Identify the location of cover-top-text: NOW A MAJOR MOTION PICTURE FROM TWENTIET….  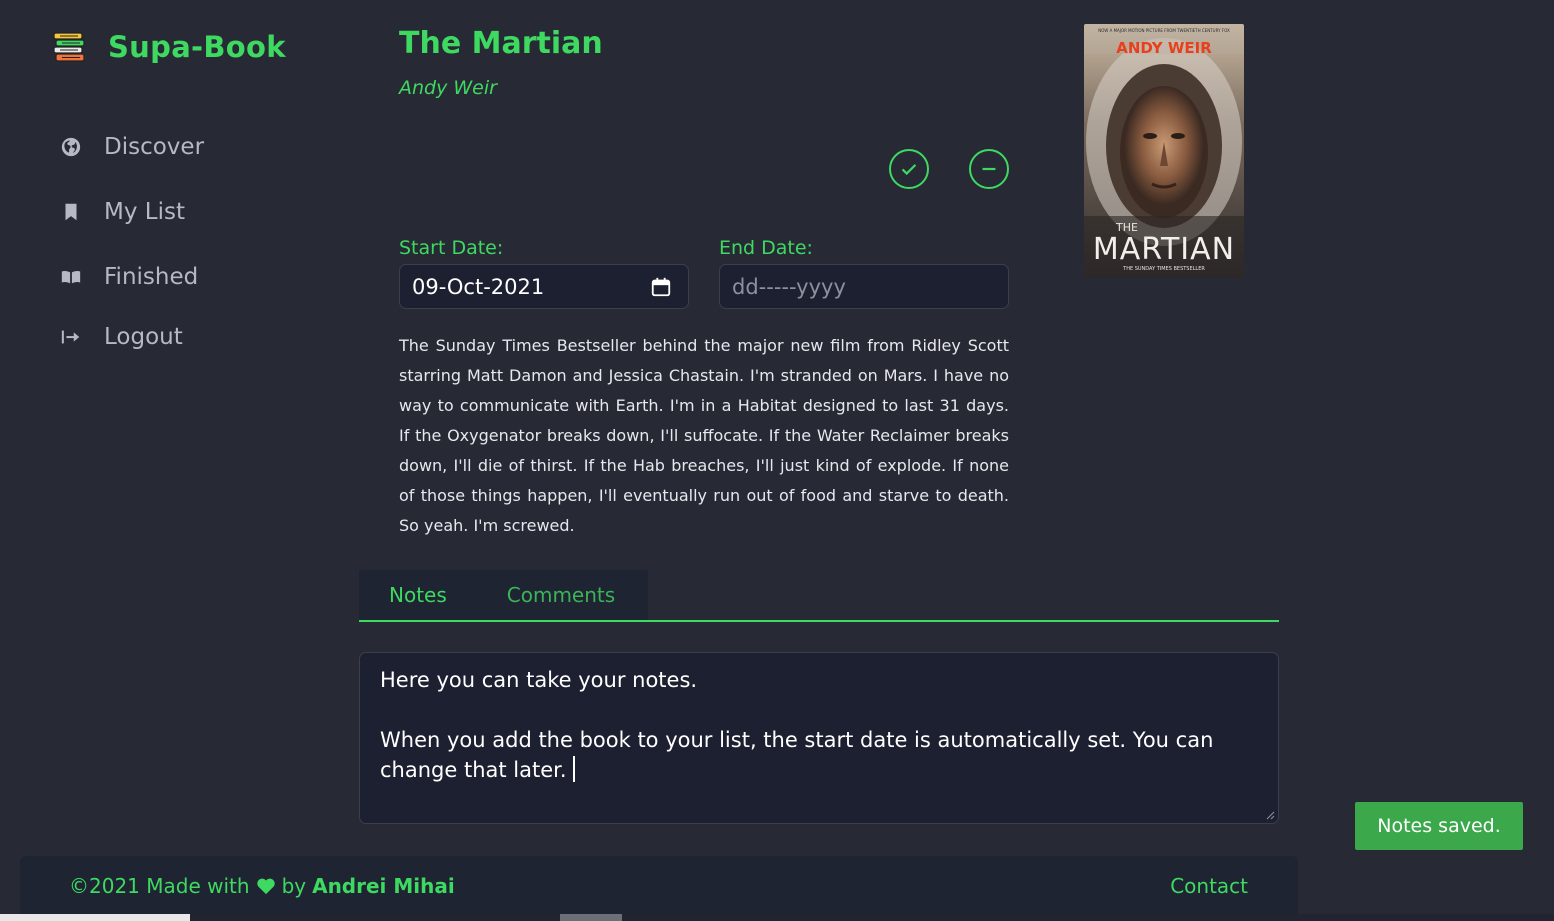
(1164, 30).